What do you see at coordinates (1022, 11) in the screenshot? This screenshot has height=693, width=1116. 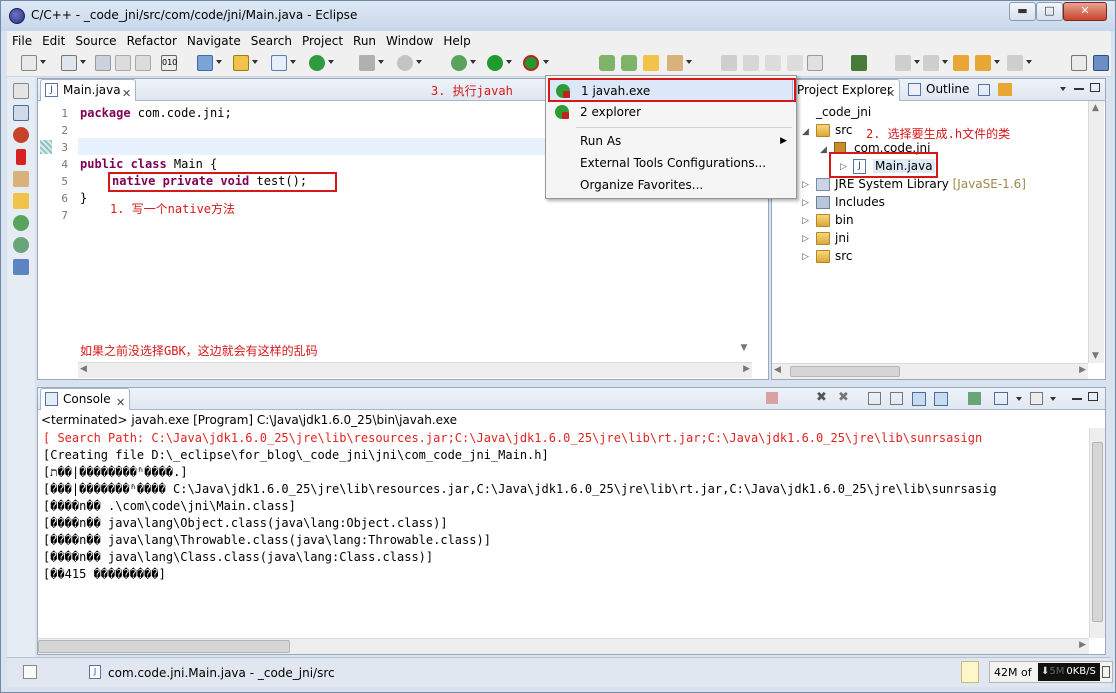 I see `minimize-button: ▬` at bounding box center [1022, 11].